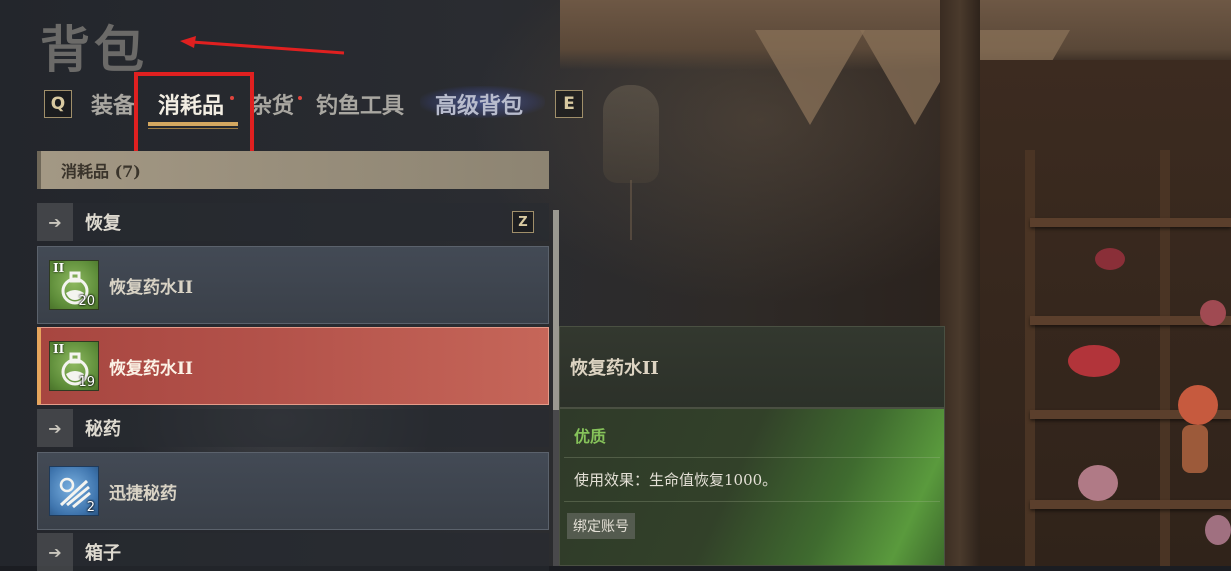 The image size is (1231, 571). Describe the element at coordinates (479, 104) in the screenshot. I see `tab-advanced-bag: 高级背包` at that location.